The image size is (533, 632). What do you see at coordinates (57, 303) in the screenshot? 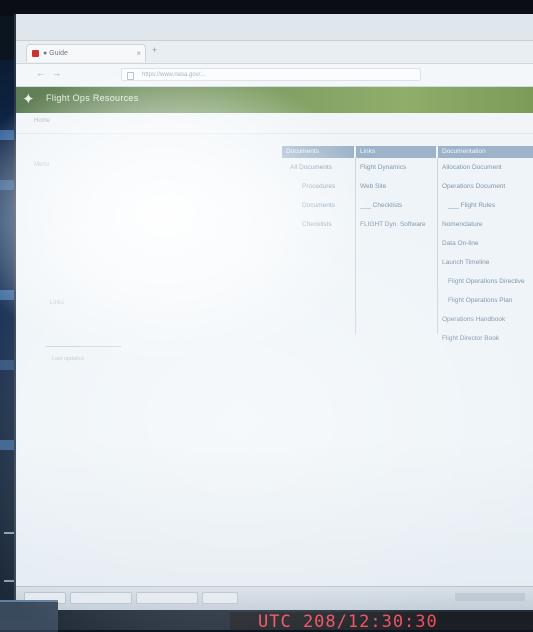
I see `side-panel-link: Links` at bounding box center [57, 303].